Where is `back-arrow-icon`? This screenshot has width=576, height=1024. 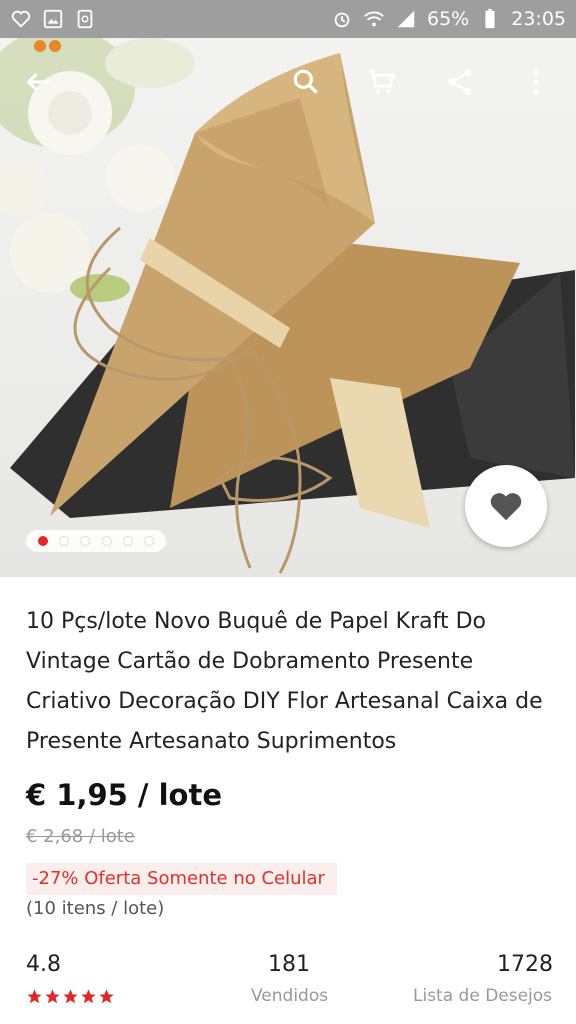 back-arrow-icon is located at coordinates (37, 82).